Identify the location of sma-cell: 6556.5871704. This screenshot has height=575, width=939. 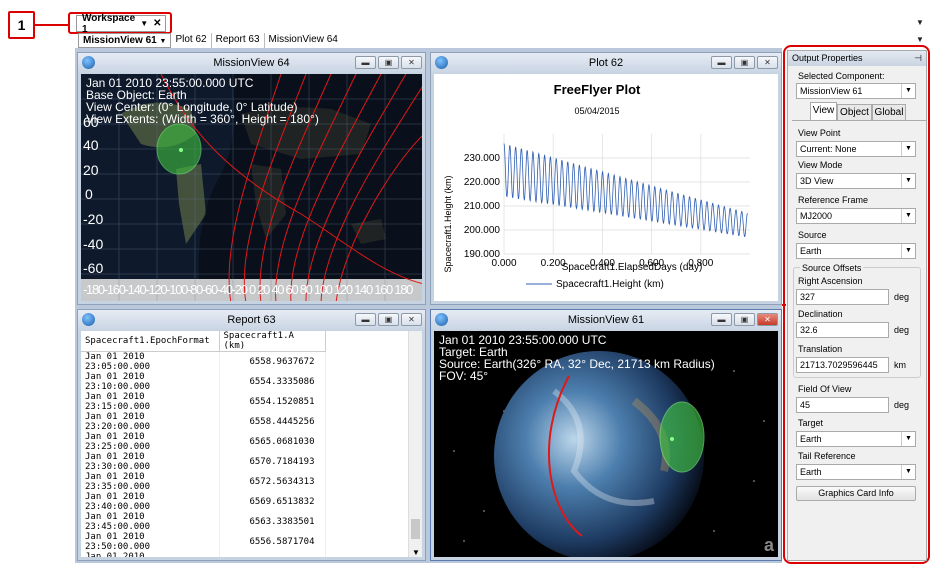
(272, 542).